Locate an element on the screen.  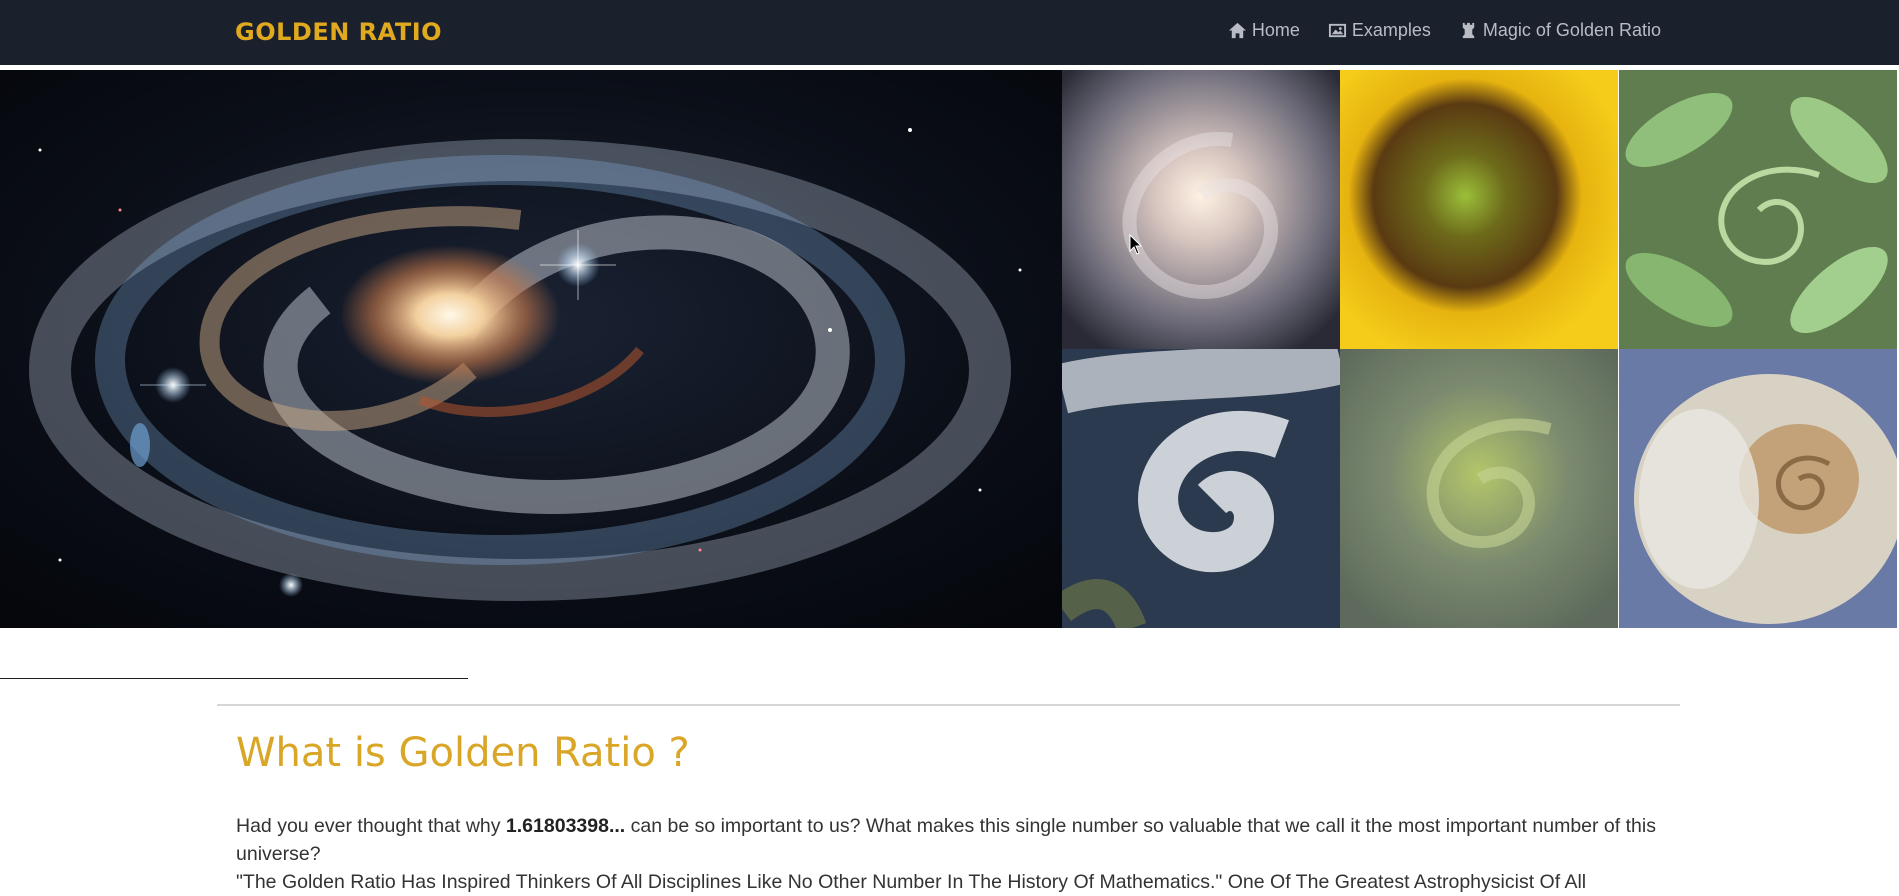
tile-fern-spiral is located at coordinates (1758, 209).